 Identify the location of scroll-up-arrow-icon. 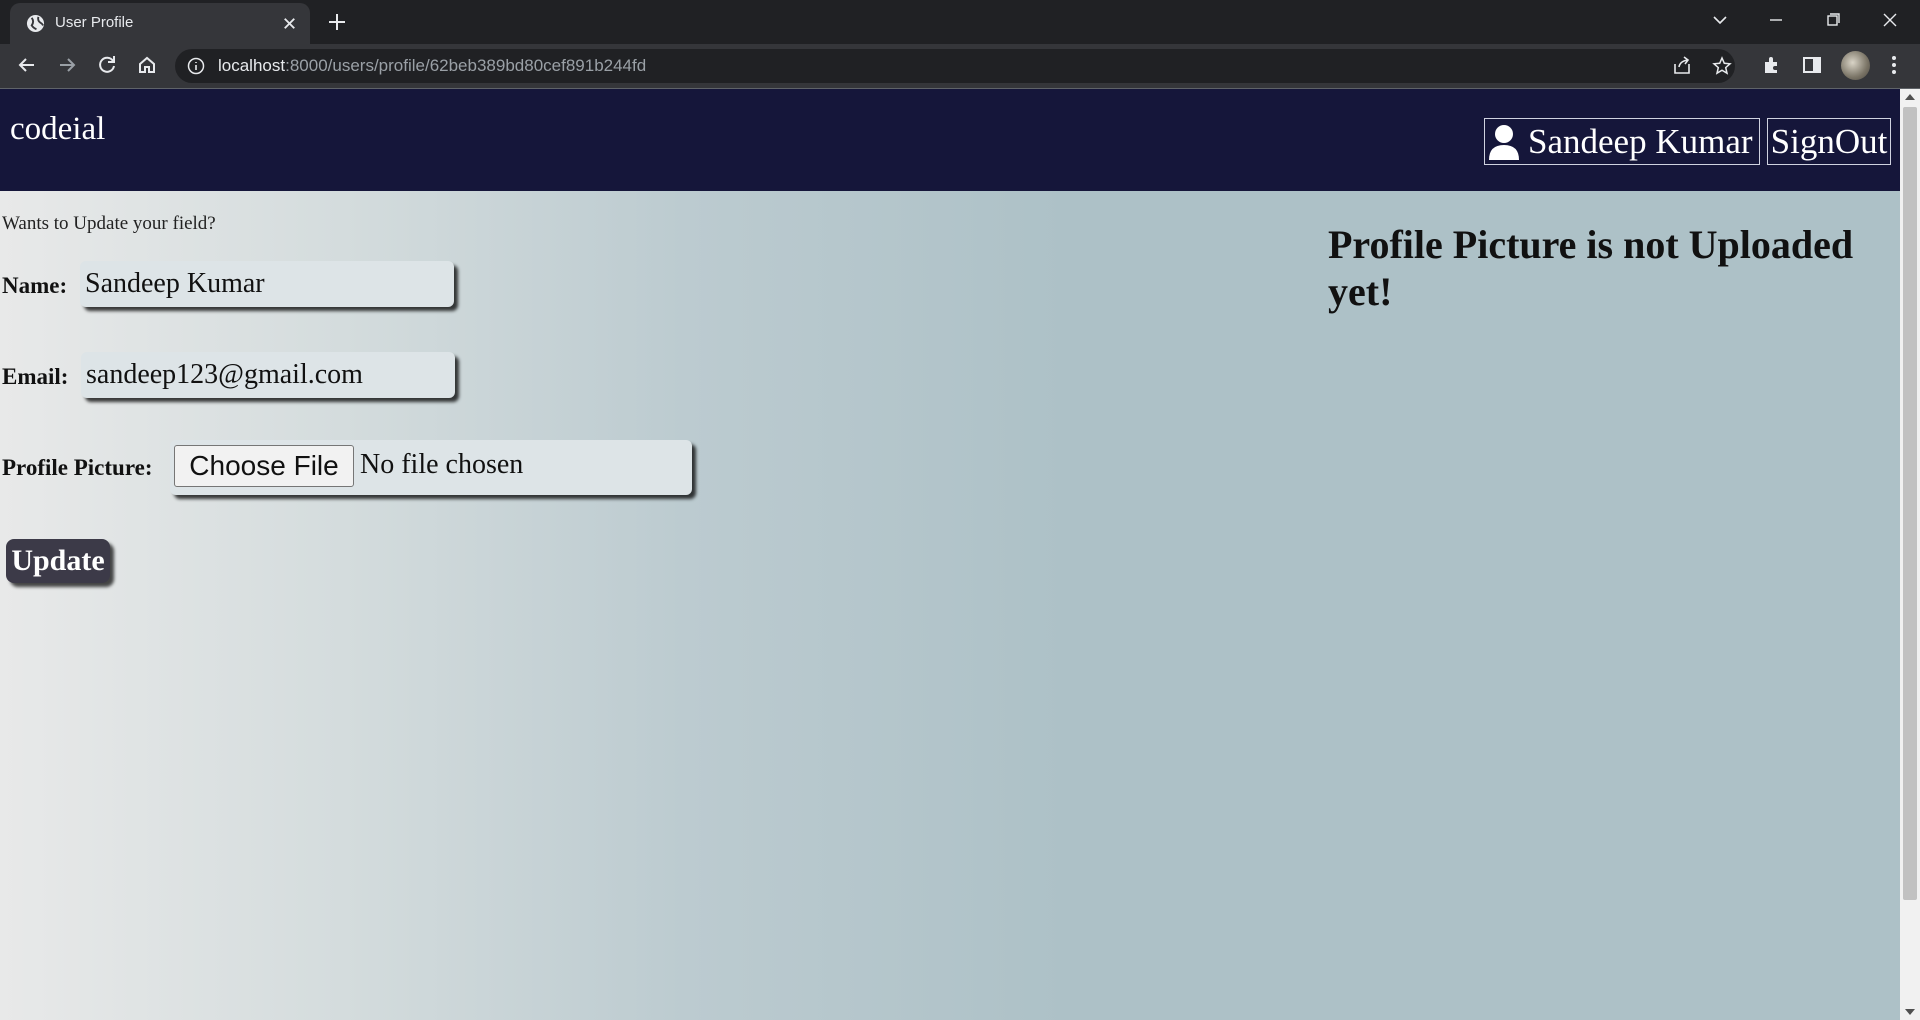
(1910, 97).